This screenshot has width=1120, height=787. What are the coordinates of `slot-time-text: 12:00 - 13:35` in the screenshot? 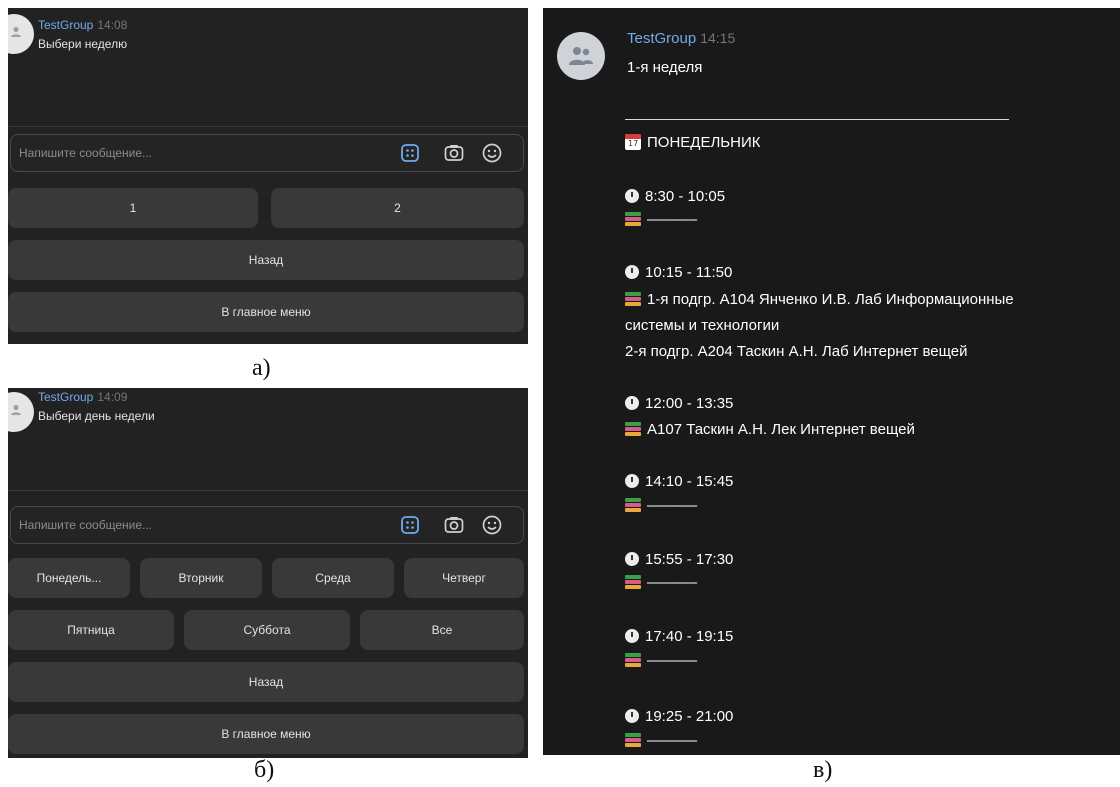 It's located at (689, 403).